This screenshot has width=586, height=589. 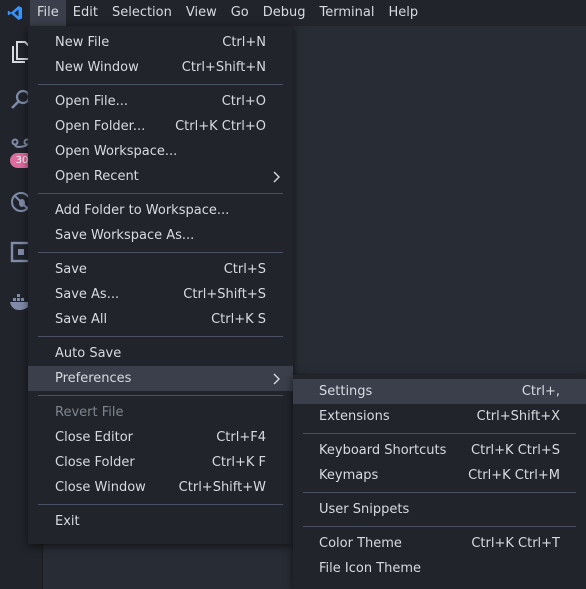 I want to click on menu-item-auto-save: Auto Save, so click(x=160, y=353).